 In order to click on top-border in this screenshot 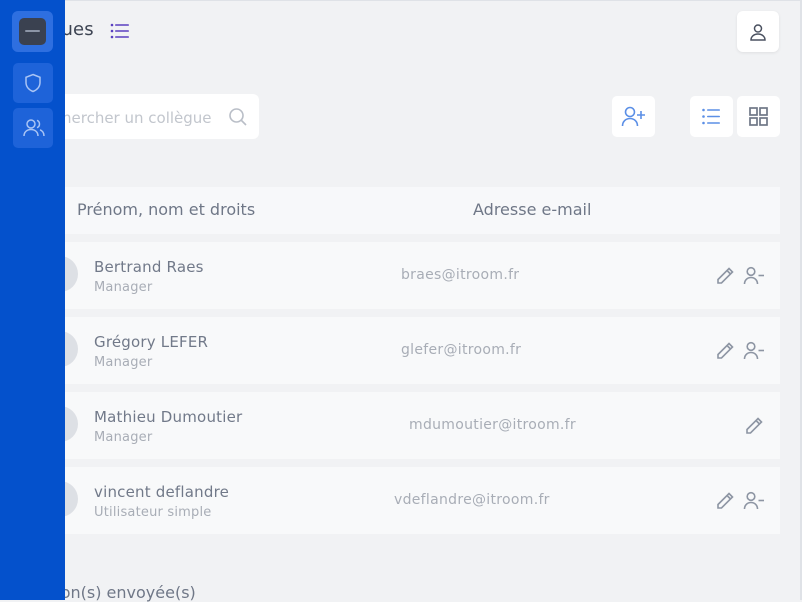, I will do `click(401, 0)`.